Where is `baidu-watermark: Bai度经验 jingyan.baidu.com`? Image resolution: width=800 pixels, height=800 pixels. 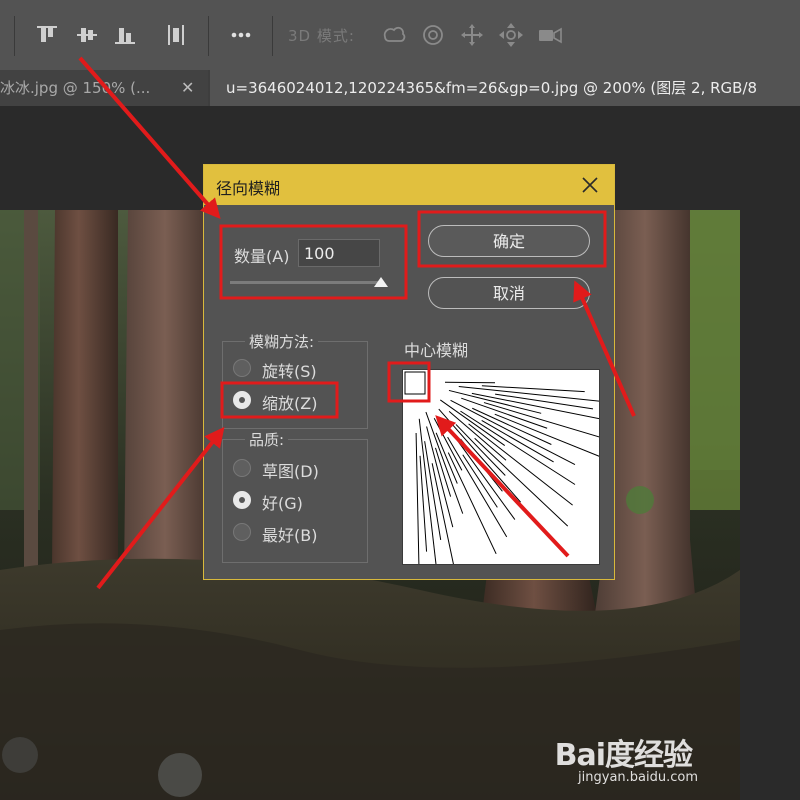 baidu-watermark: Bai度经验 jingyan.baidu.com is located at coordinates (626, 757).